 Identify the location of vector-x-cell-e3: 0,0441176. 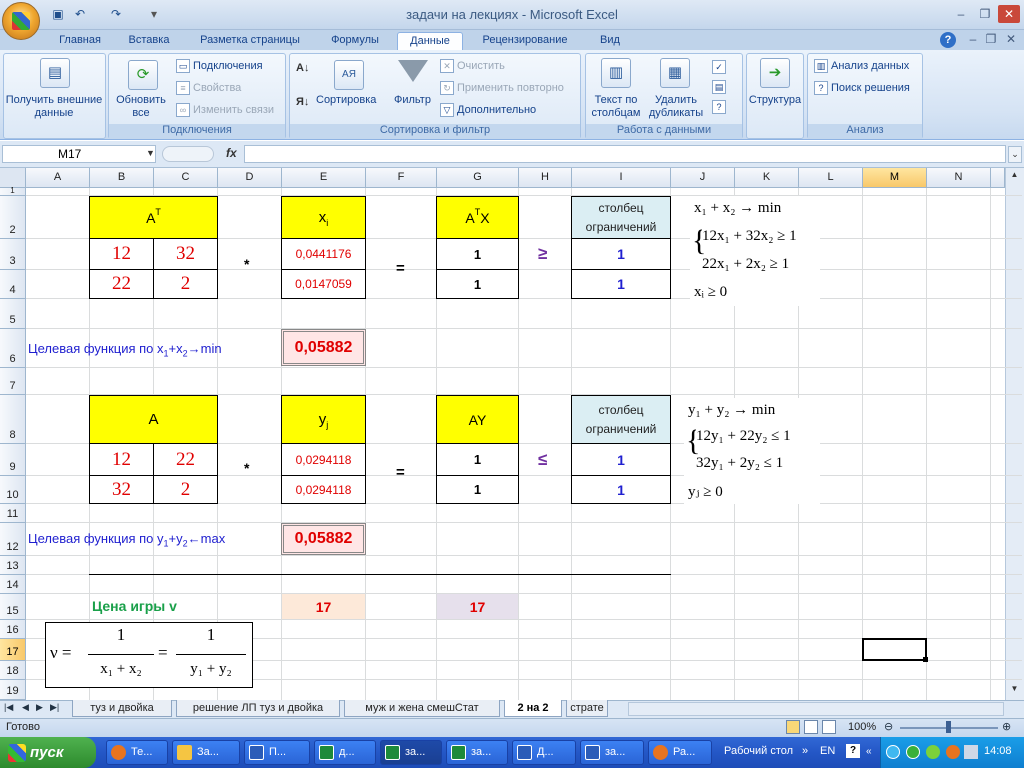
(323, 254).